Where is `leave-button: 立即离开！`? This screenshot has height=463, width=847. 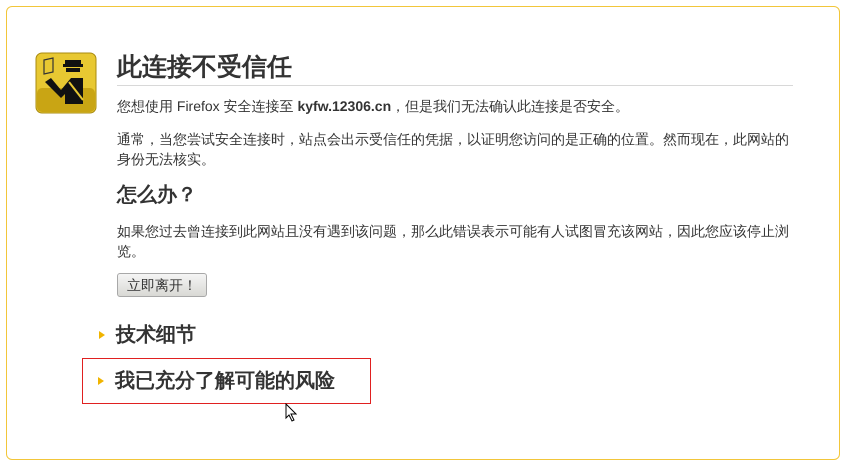
leave-button: 立即离开！ is located at coordinates (162, 285).